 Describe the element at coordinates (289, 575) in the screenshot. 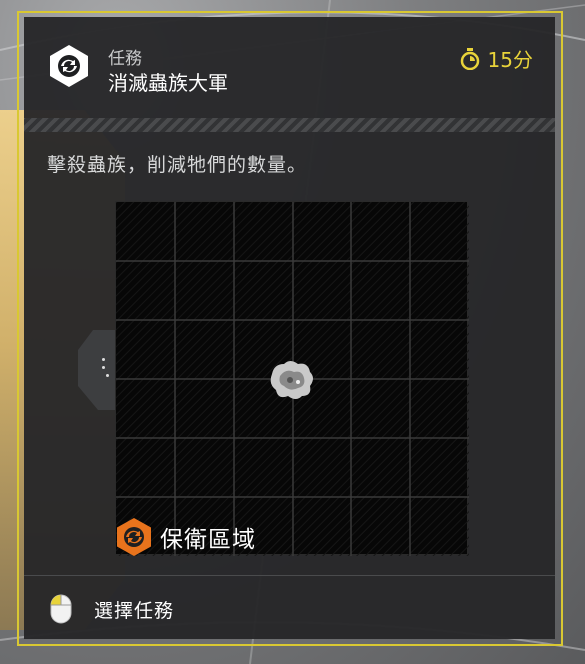

I see `footer-divider` at that location.